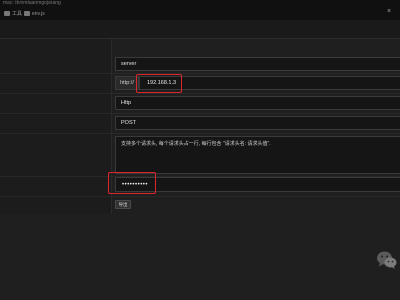 This screenshot has width=400, height=300. What do you see at coordinates (257, 123) in the screenshot?
I see `method-field: POST` at bounding box center [257, 123].